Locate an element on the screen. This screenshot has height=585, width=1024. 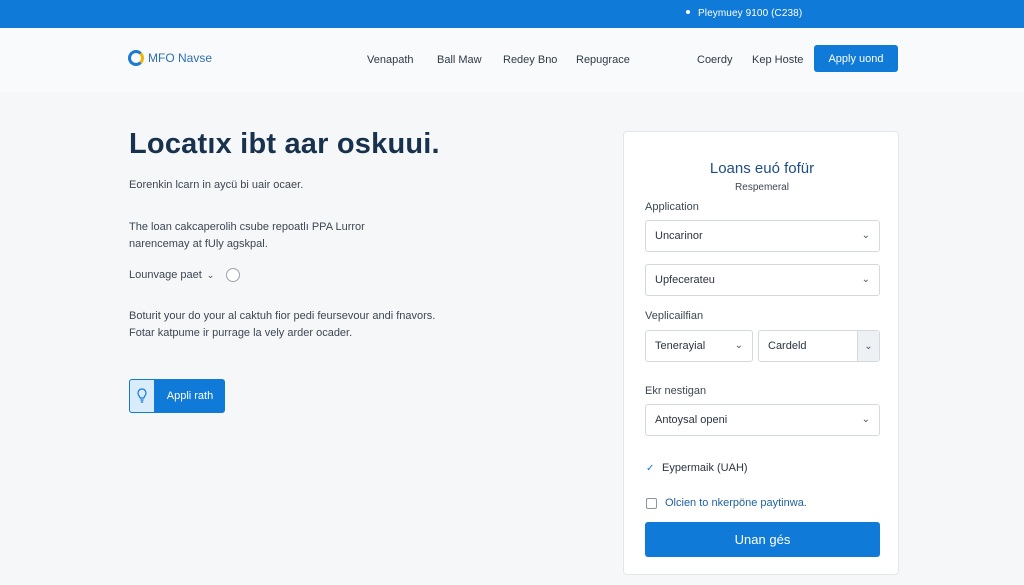
logo-text: MFO Navse is located at coordinates (180, 58).